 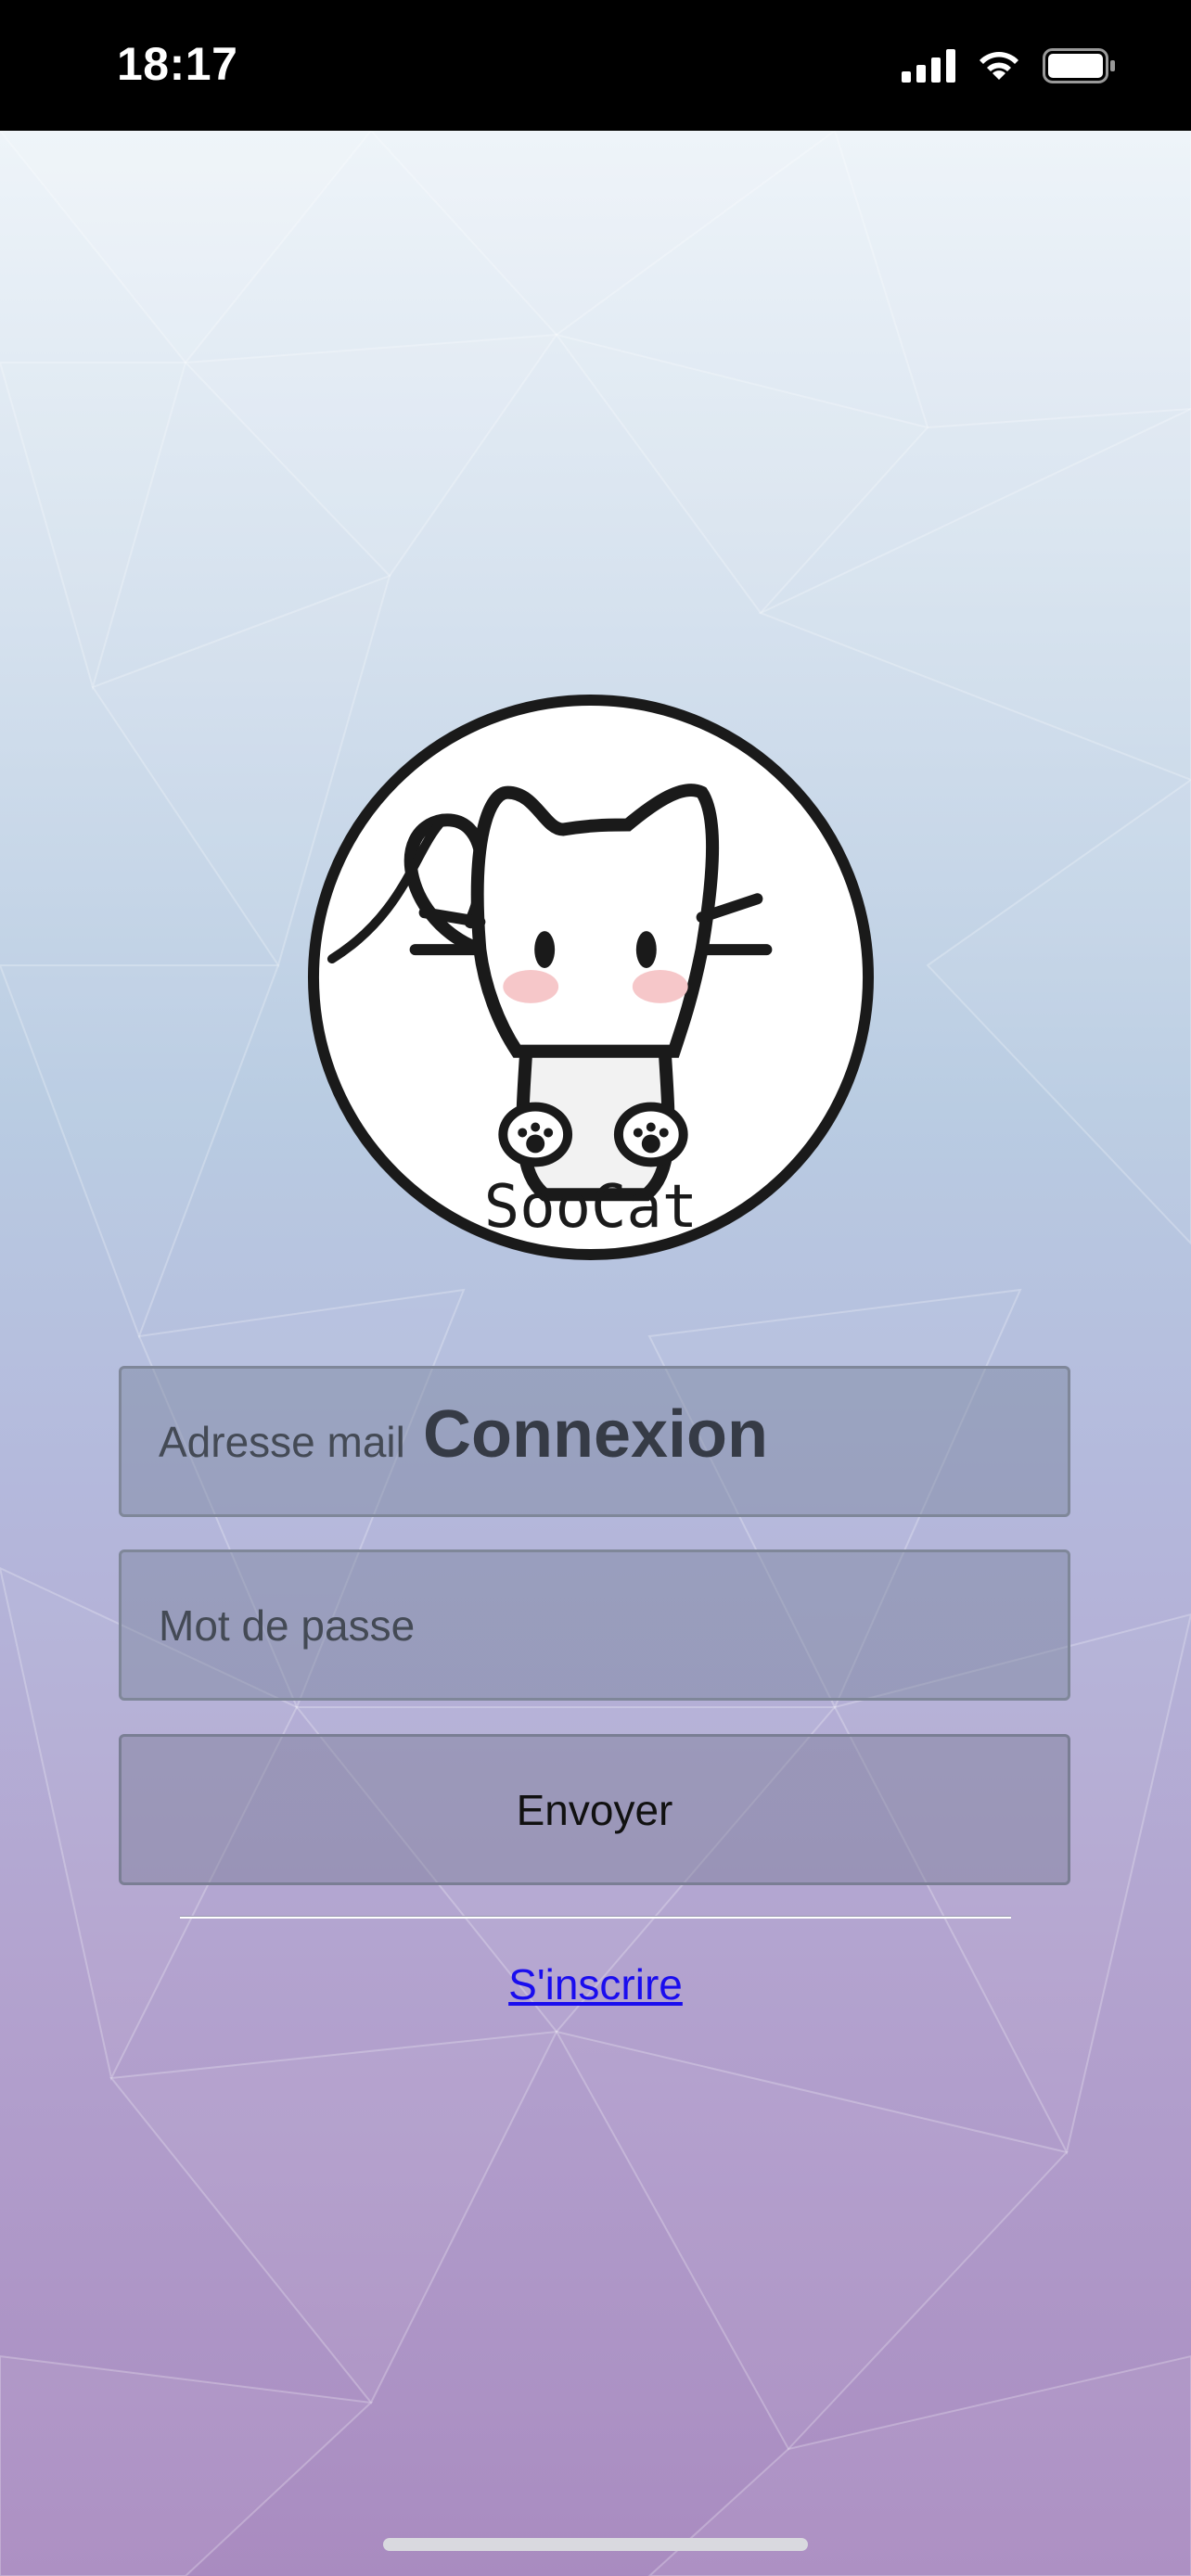 What do you see at coordinates (595, 2544) in the screenshot?
I see `home-indicator` at bounding box center [595, 2544].